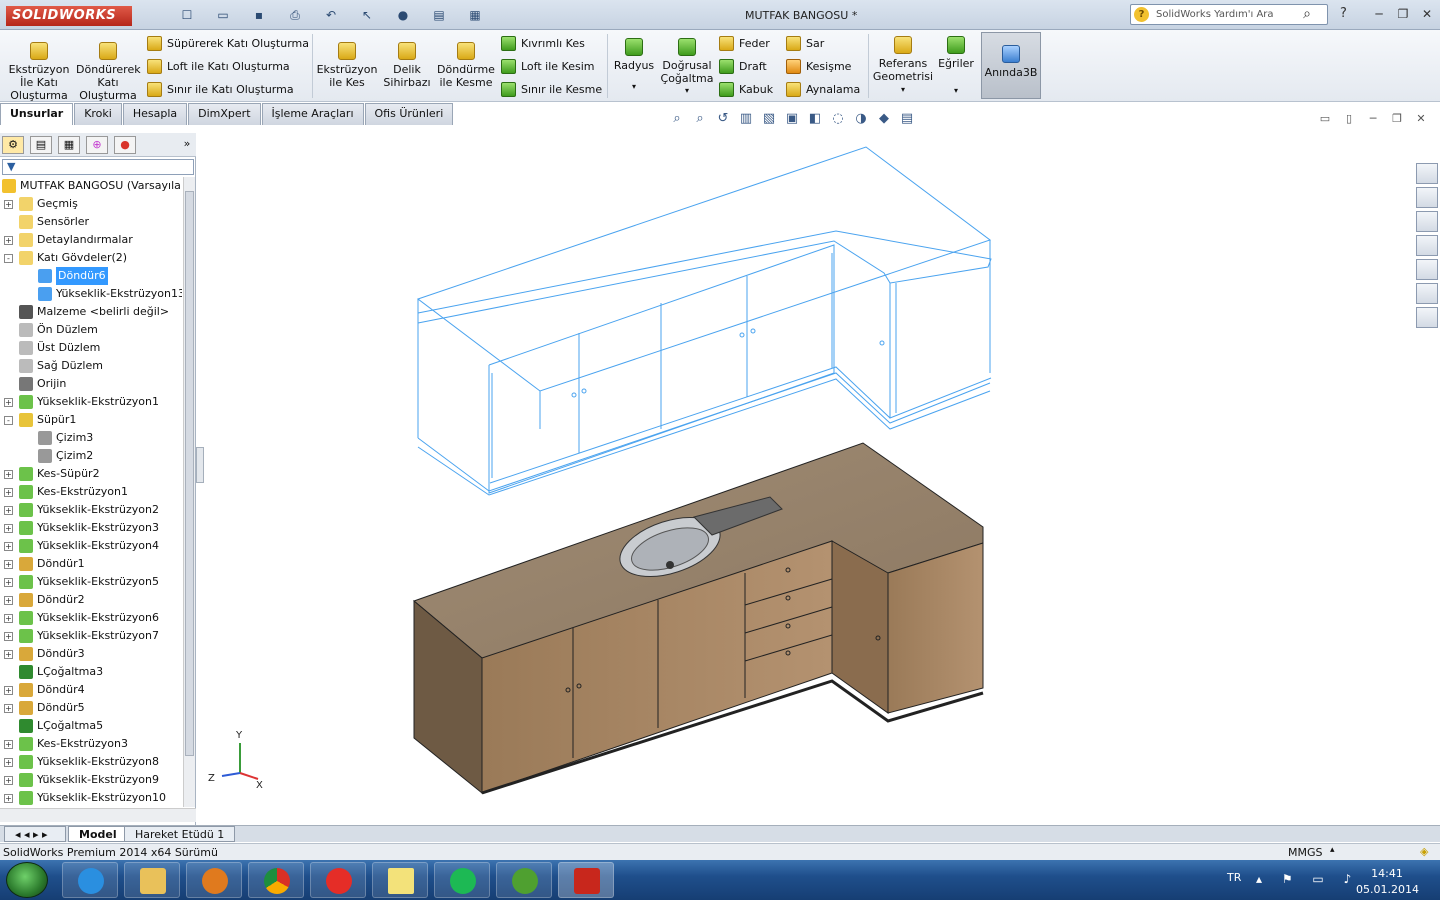 Image resolution: width=1440 pixels, height=900 pixels. Describe the element at coordinates (403, 15) in the screenshot. I see `rebuild-icon: ●` at that location.